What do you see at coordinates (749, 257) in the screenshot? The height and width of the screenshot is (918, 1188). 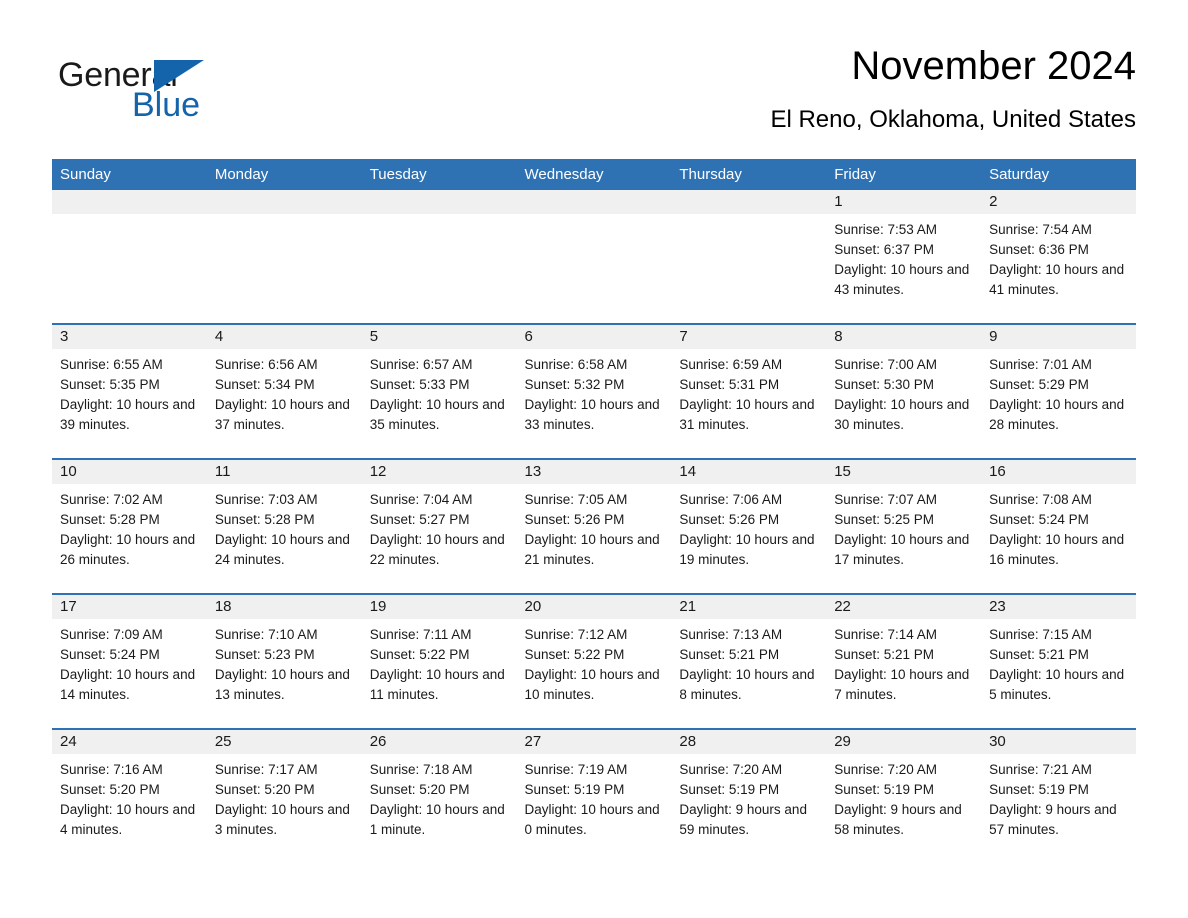 I see `calendar-day-cell-empty` at bounding box center [749, 257].